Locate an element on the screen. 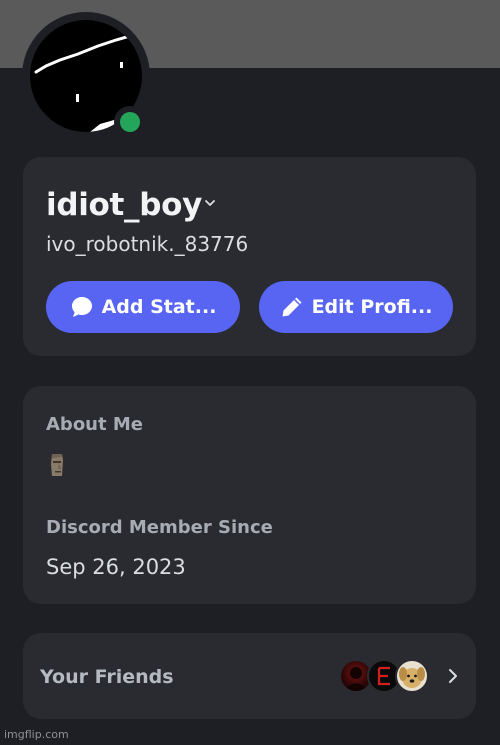 The image size is (500, 745). member-since-heading: Discord Member Since is located at coordinates (159, 527).